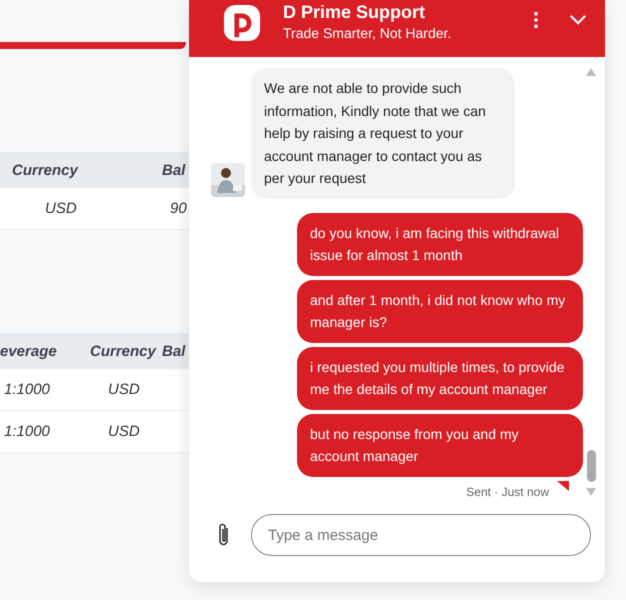 The height and width of the screenshot is (600, 626). Describe the element at coordinates (29, 351) in the screenshot. I see `column-header: everage` at that location.